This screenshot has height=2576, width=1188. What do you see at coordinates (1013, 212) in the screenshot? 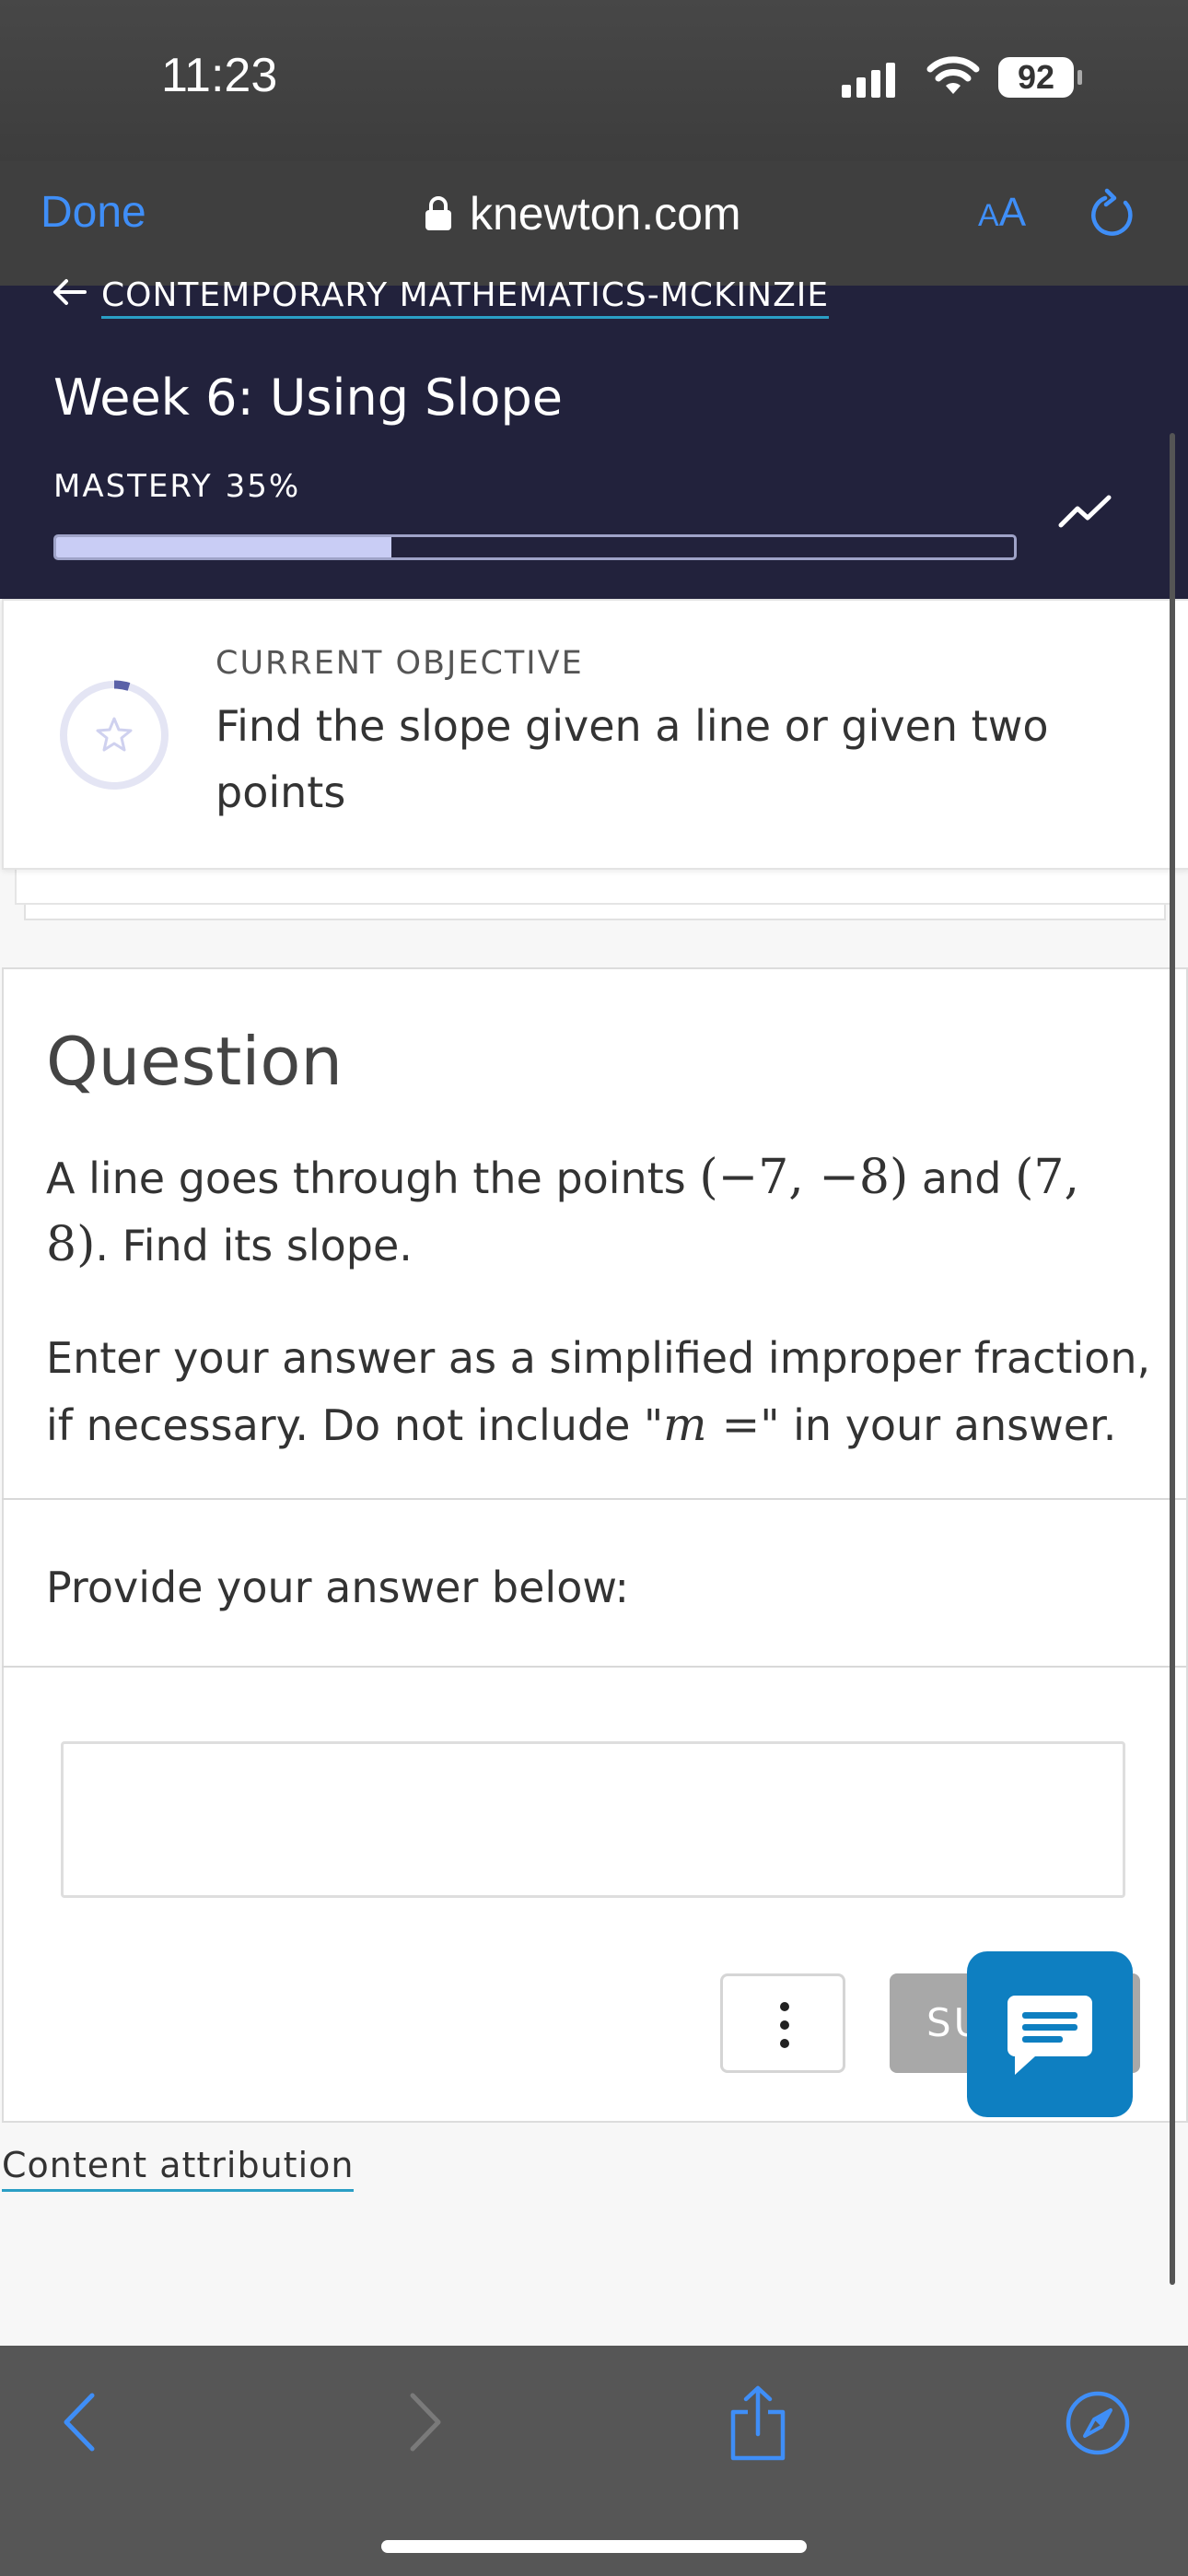
I see `aa-large: A` at bounding box center [1013, 212].